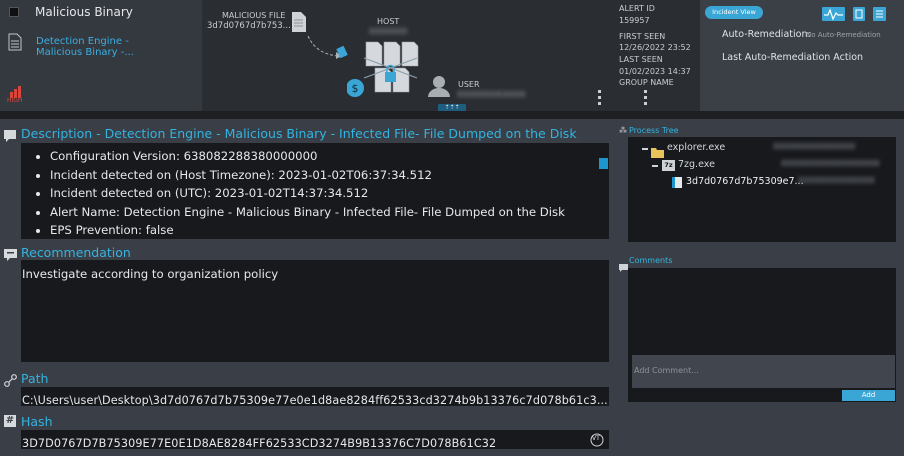 This screenshot has height=456, width=904. What do you see at coordinates (299, 24) in the screenshot?
I see `file-icon` at bounding box center [299, 24].